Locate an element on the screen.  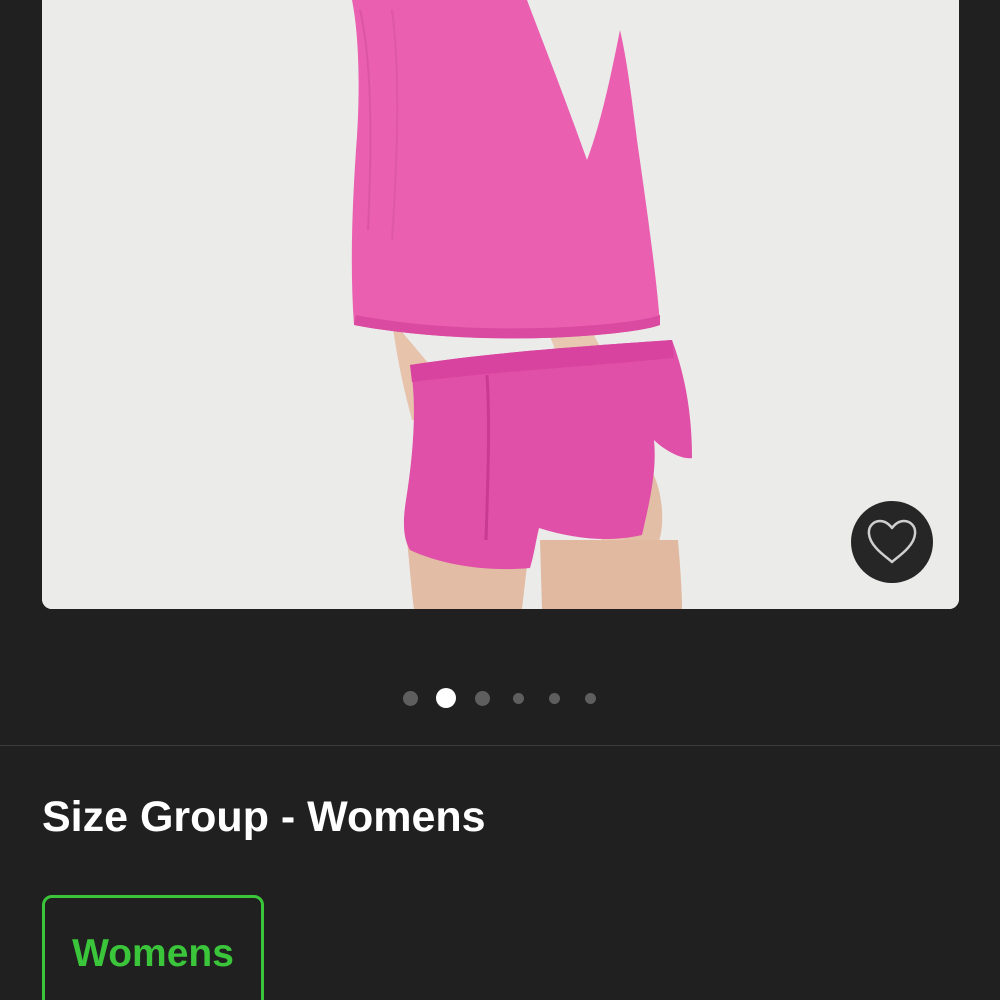
heart-outline-icon is located at coordinates (892, 541).